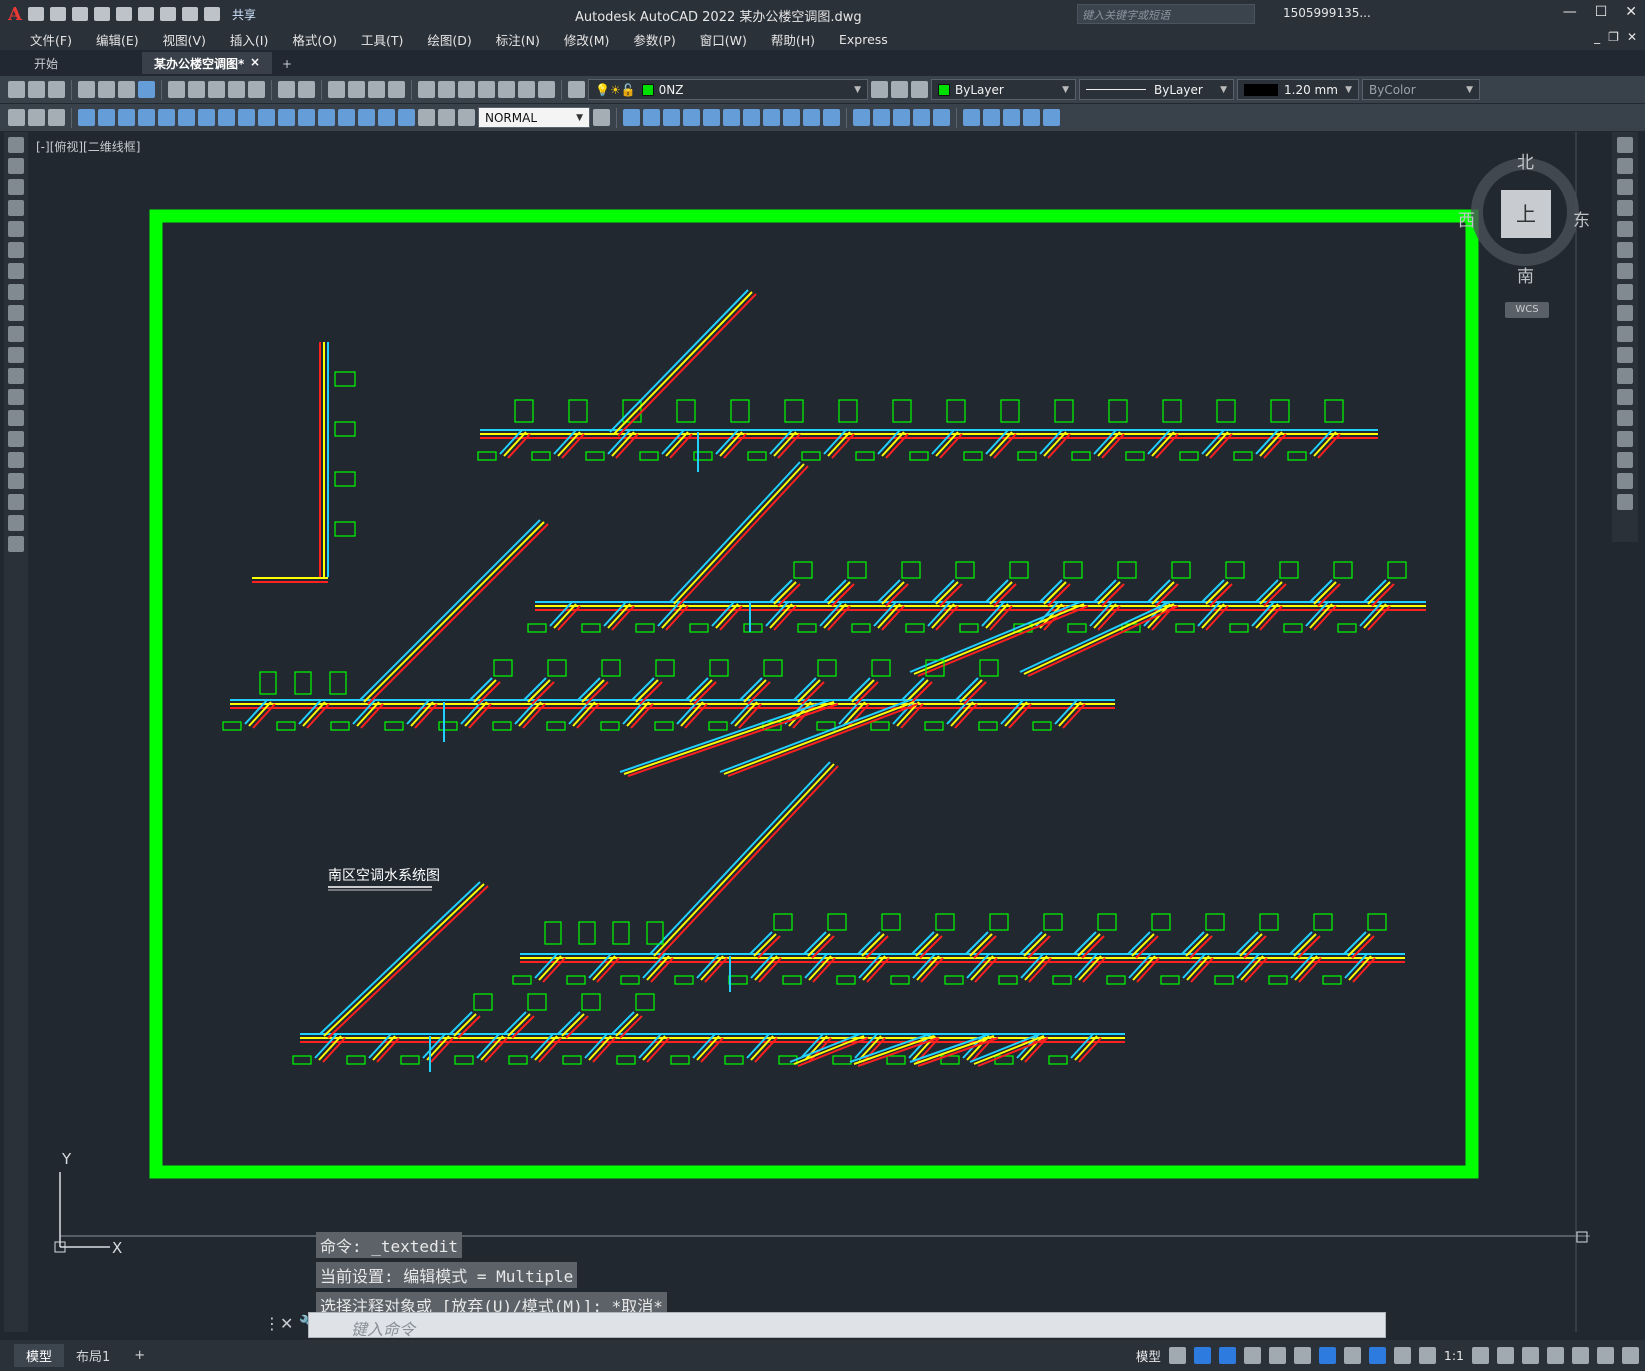  I want to click on plotstyle-dropdown: ByColor ▼, so click(1421, 89).